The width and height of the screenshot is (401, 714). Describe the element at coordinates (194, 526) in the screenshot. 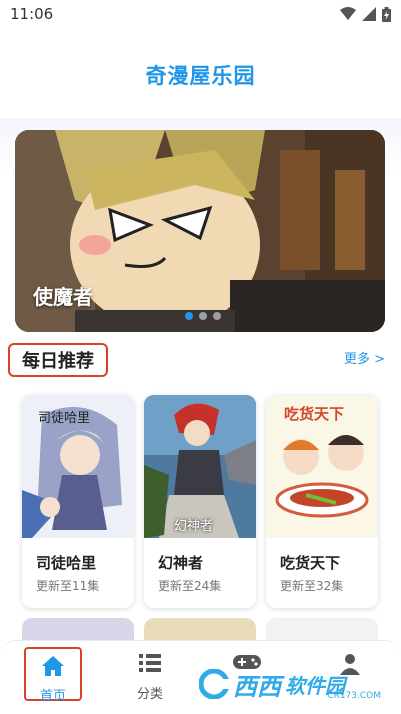

I see `cover-title: 幻神者` at that location.